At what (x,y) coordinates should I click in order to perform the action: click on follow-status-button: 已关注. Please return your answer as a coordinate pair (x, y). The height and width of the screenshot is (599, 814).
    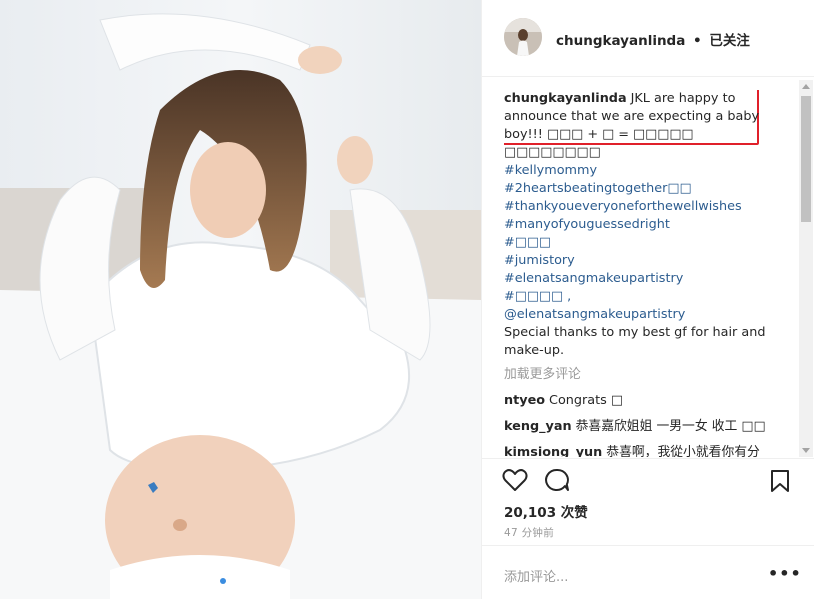
    Looking at the image, I should click on (729, 41).